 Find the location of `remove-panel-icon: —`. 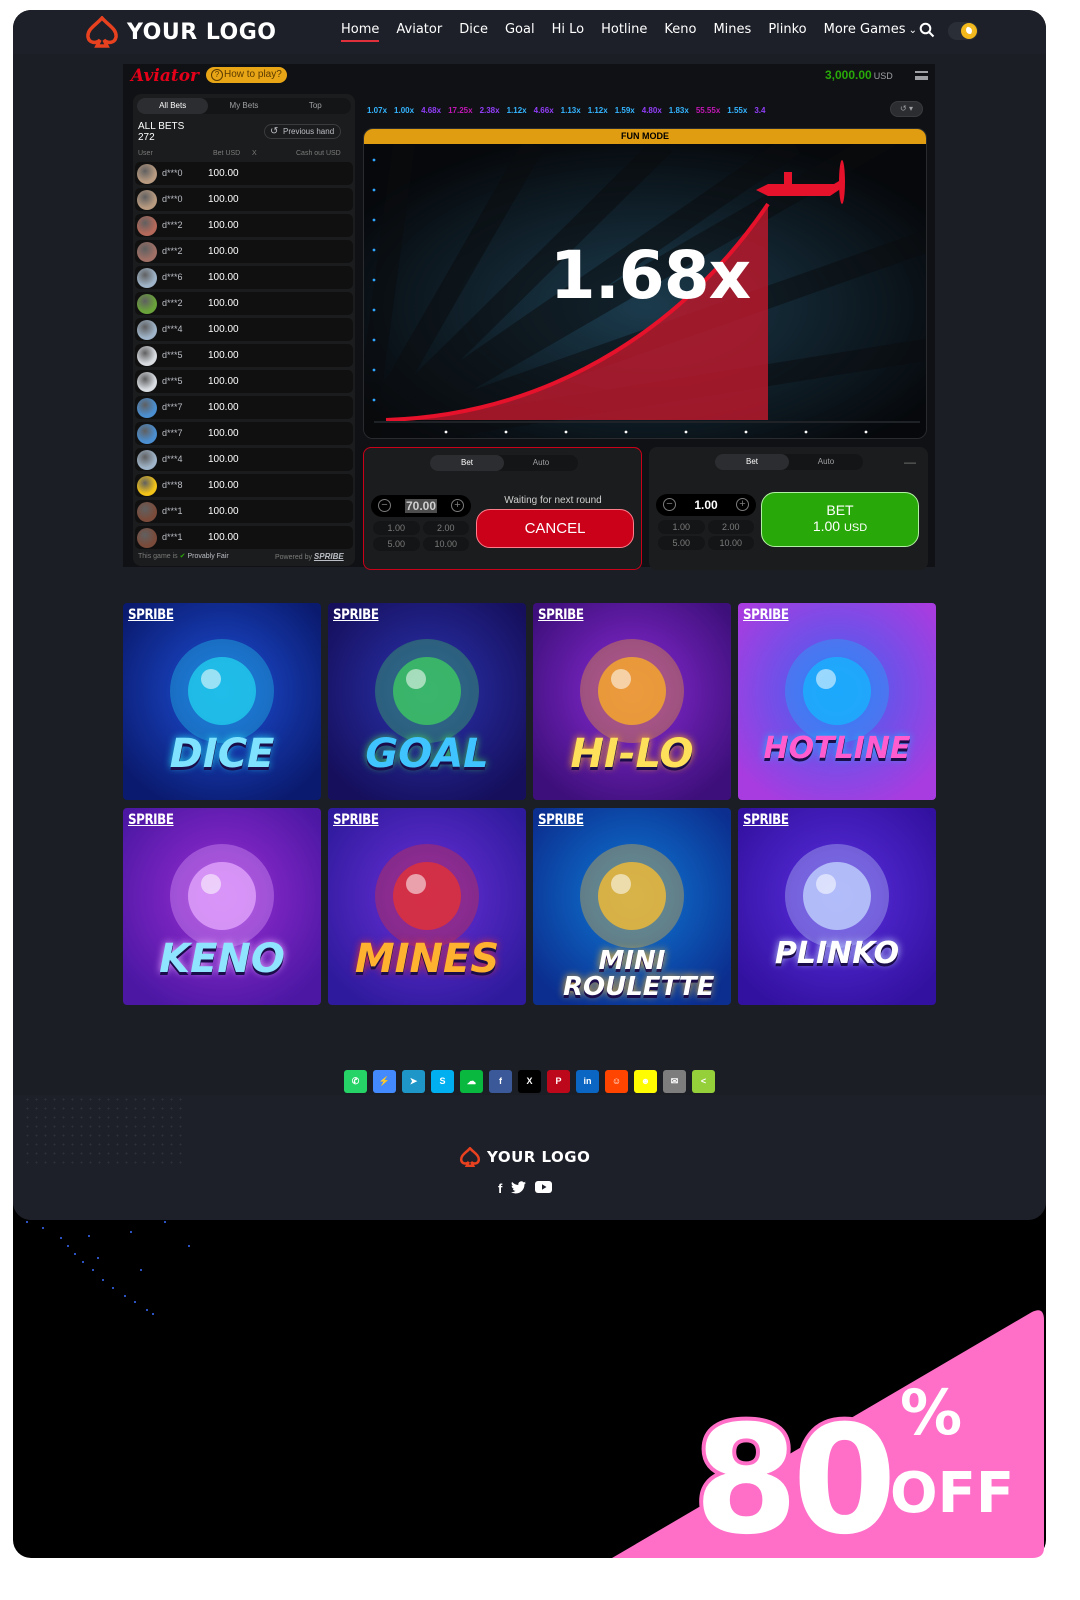

remove-panel-icon: — is located at coordinates (910, 462).